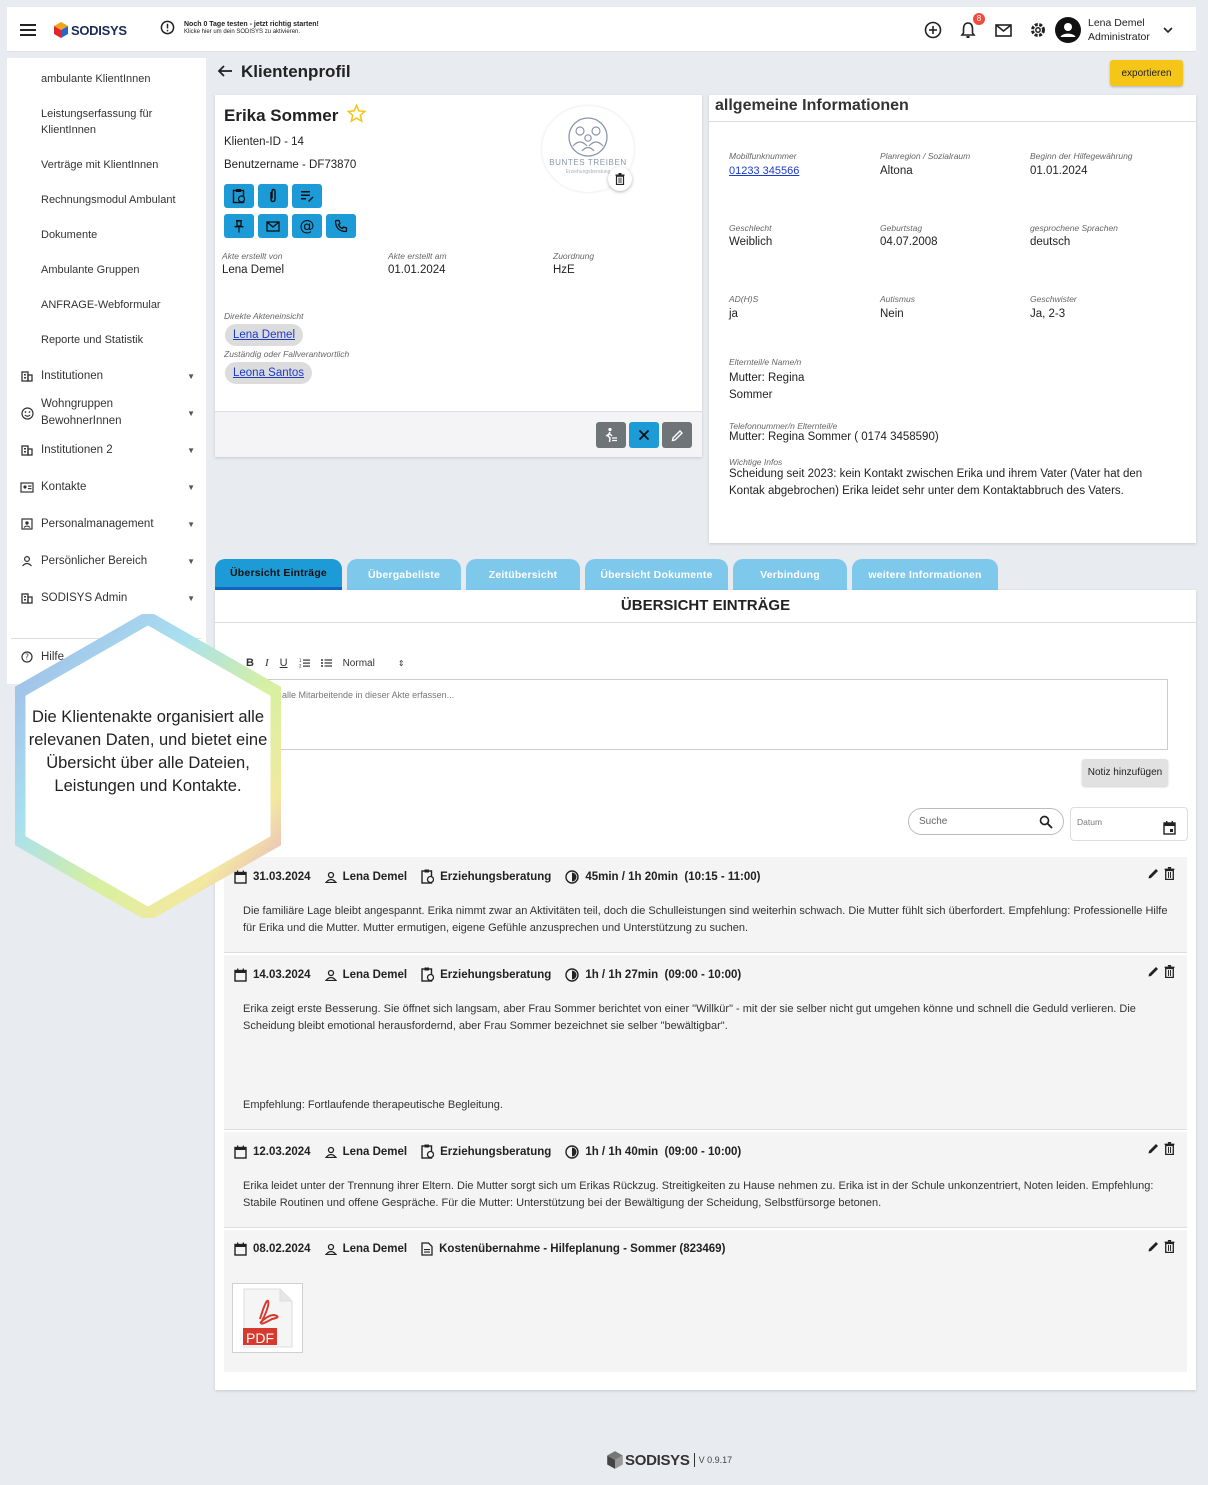 This screenshot has width=1208, height=1485. Describe the element at coordinates (330, 877) in the screenshot. I see `person-icon` at that location.